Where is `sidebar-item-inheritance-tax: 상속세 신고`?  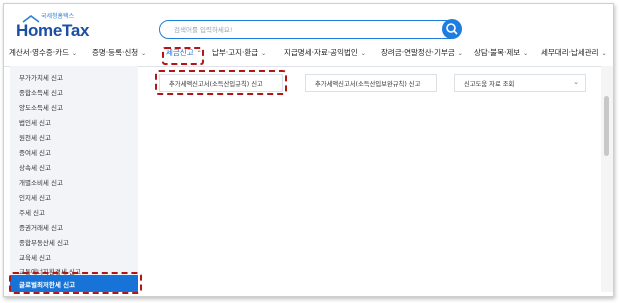
sidebar-item-inheritance-tax: 상속세 신고 is located at coordinates (35, 167).